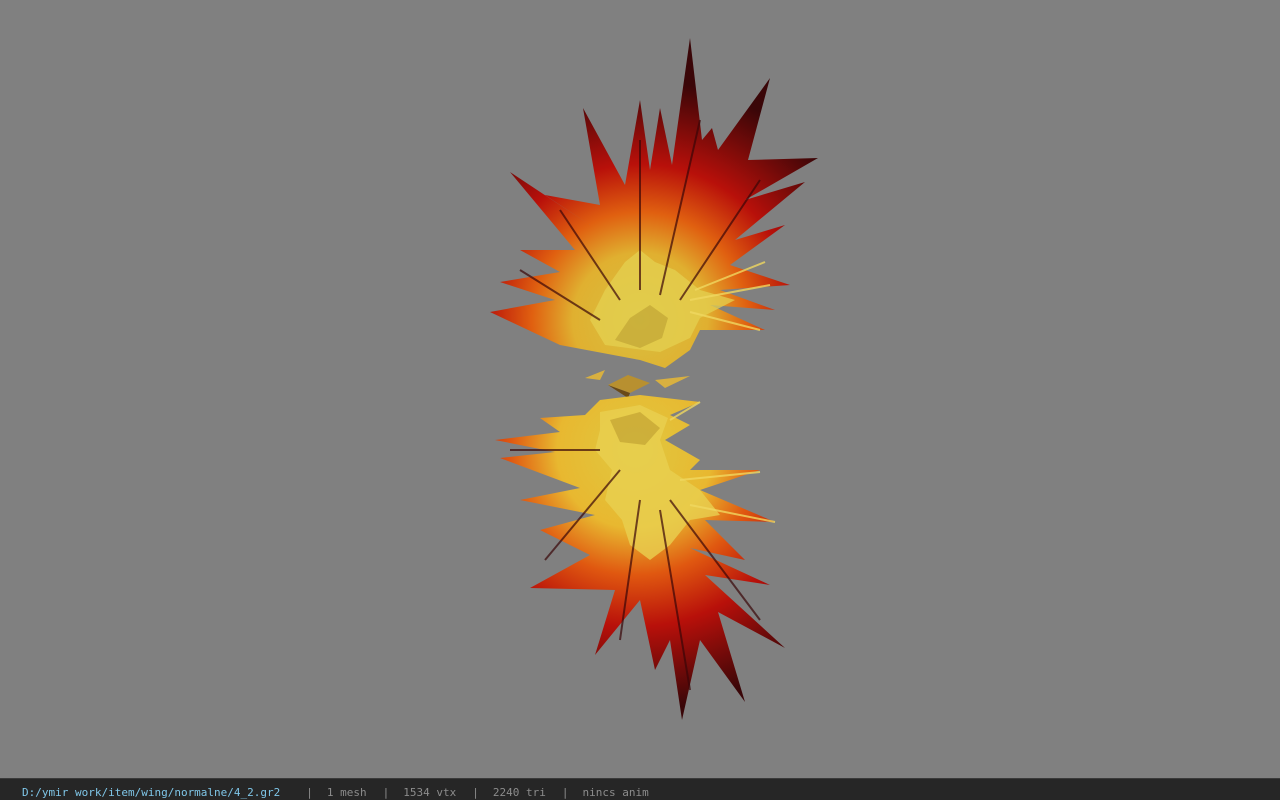 This screenshot has width=1280, height=800. I want to click on wing-top, so click(654, 203).